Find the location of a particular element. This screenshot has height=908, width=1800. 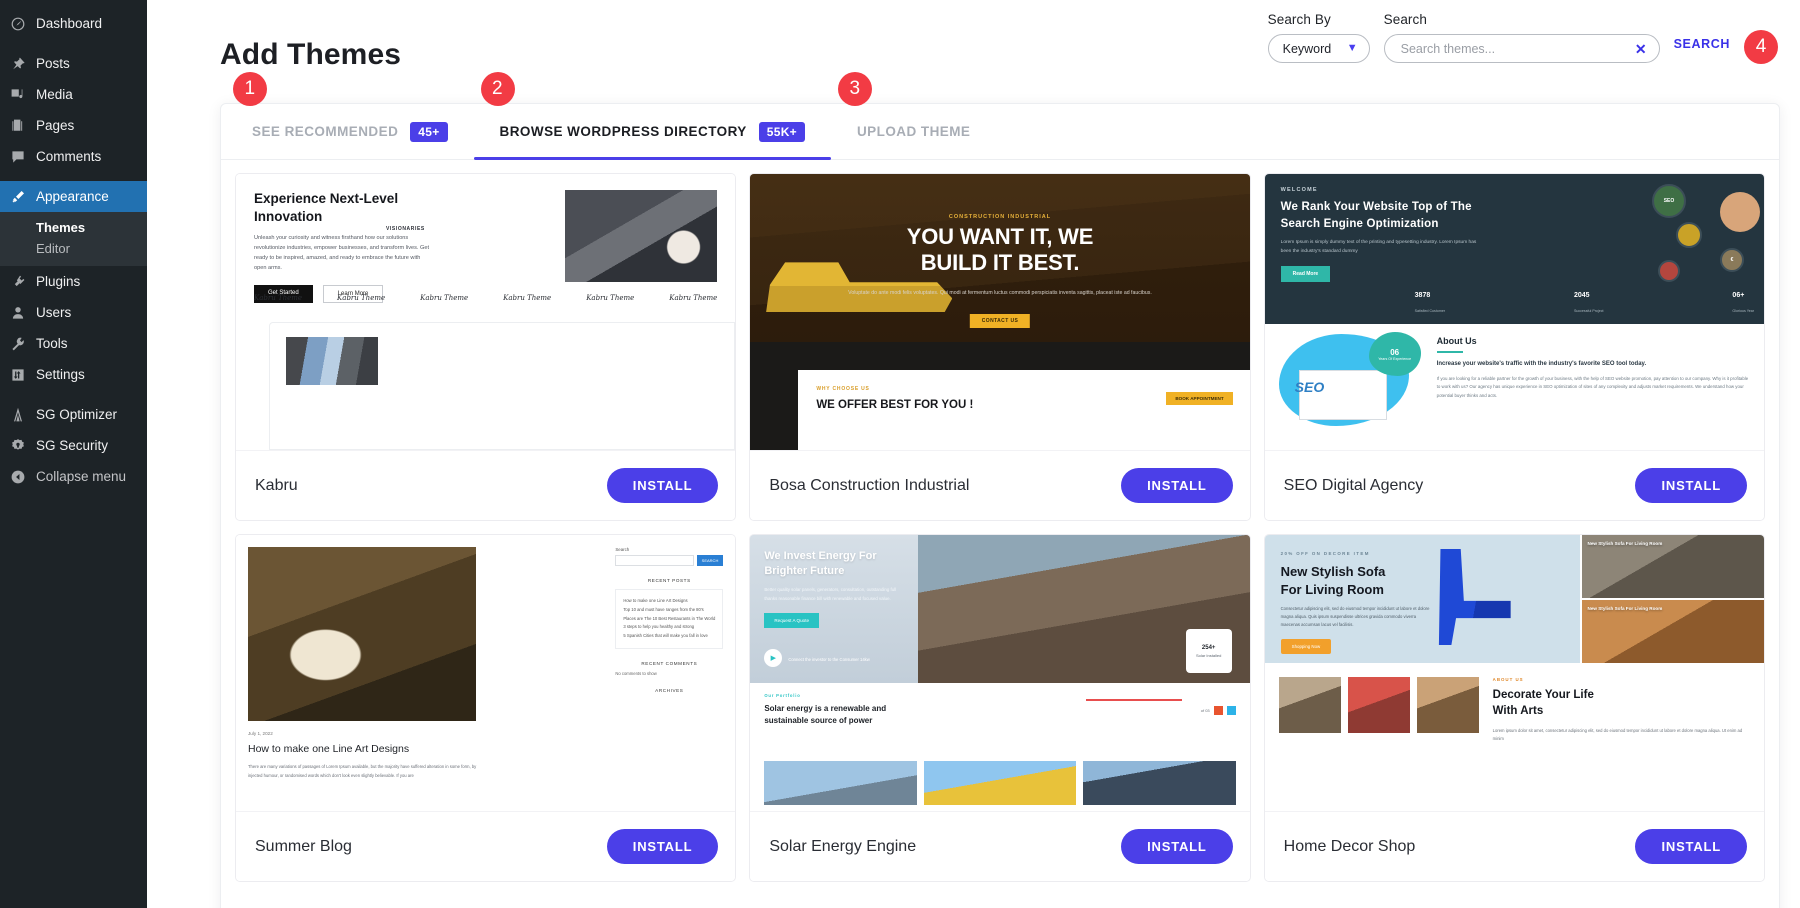

tab-browse-wordpress-directory: 2 BROWSE WORDPRESS DIRECTORY 55K+ is located at coordinates (652, 116).